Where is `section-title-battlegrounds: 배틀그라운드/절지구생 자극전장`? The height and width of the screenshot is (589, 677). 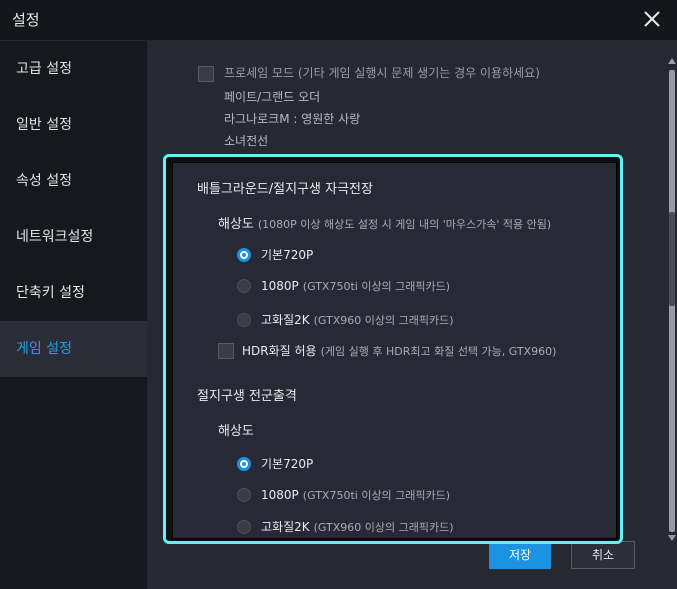
section-title-battlegrounds: 배틀그라운드/절지구생 자극전장 is located at coordinates (285, 189).